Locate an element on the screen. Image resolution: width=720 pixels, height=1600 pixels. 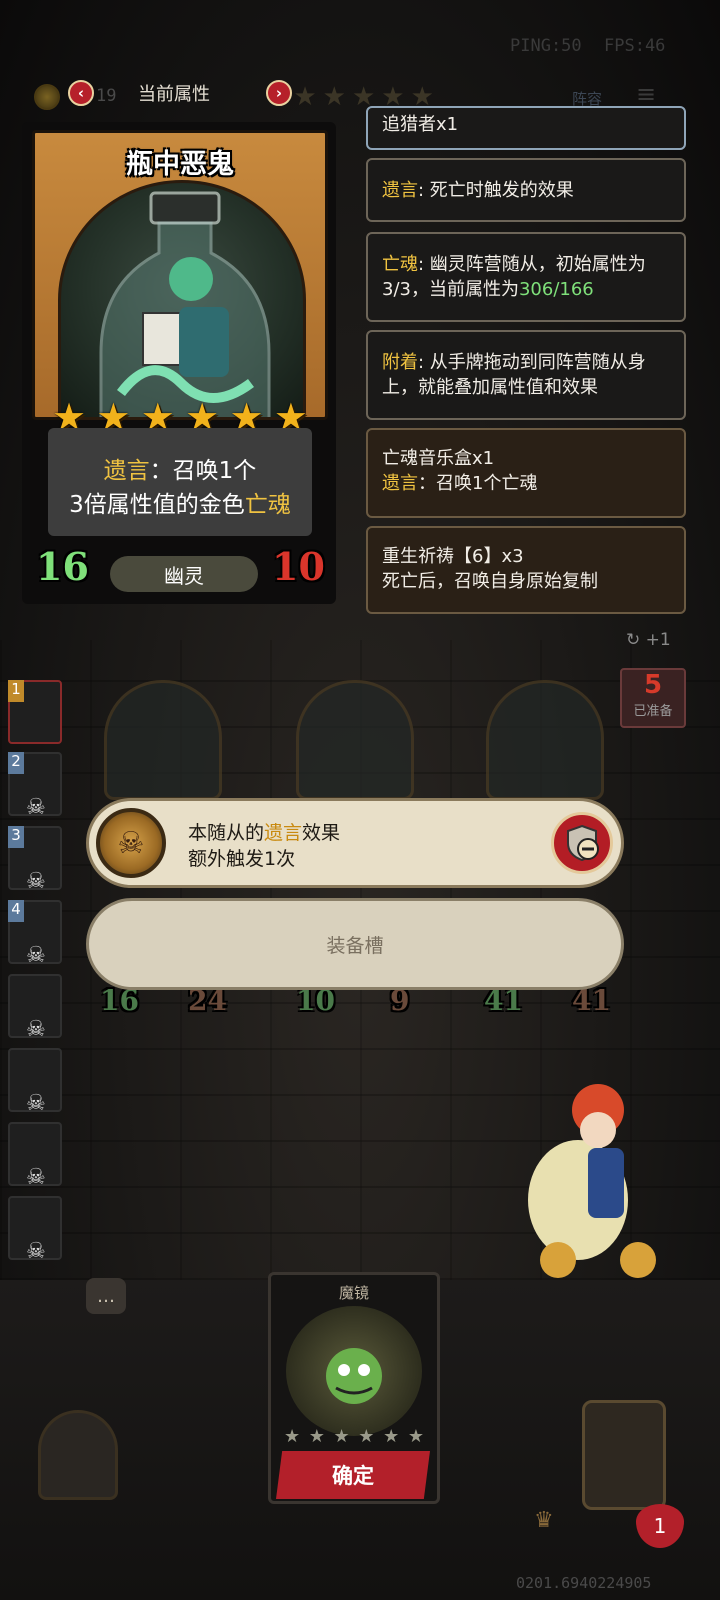
effect-panel-spirit: 亡魂: 幽灵阵营随从，初始属性为3/3，当前属性为306/166 is located at coordinates (526, 277).